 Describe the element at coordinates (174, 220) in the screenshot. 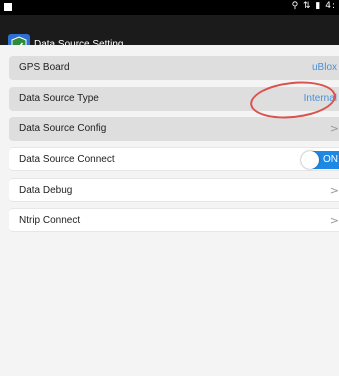

I see `row-ntrip-connect: Ntrip Connect >` at that location.